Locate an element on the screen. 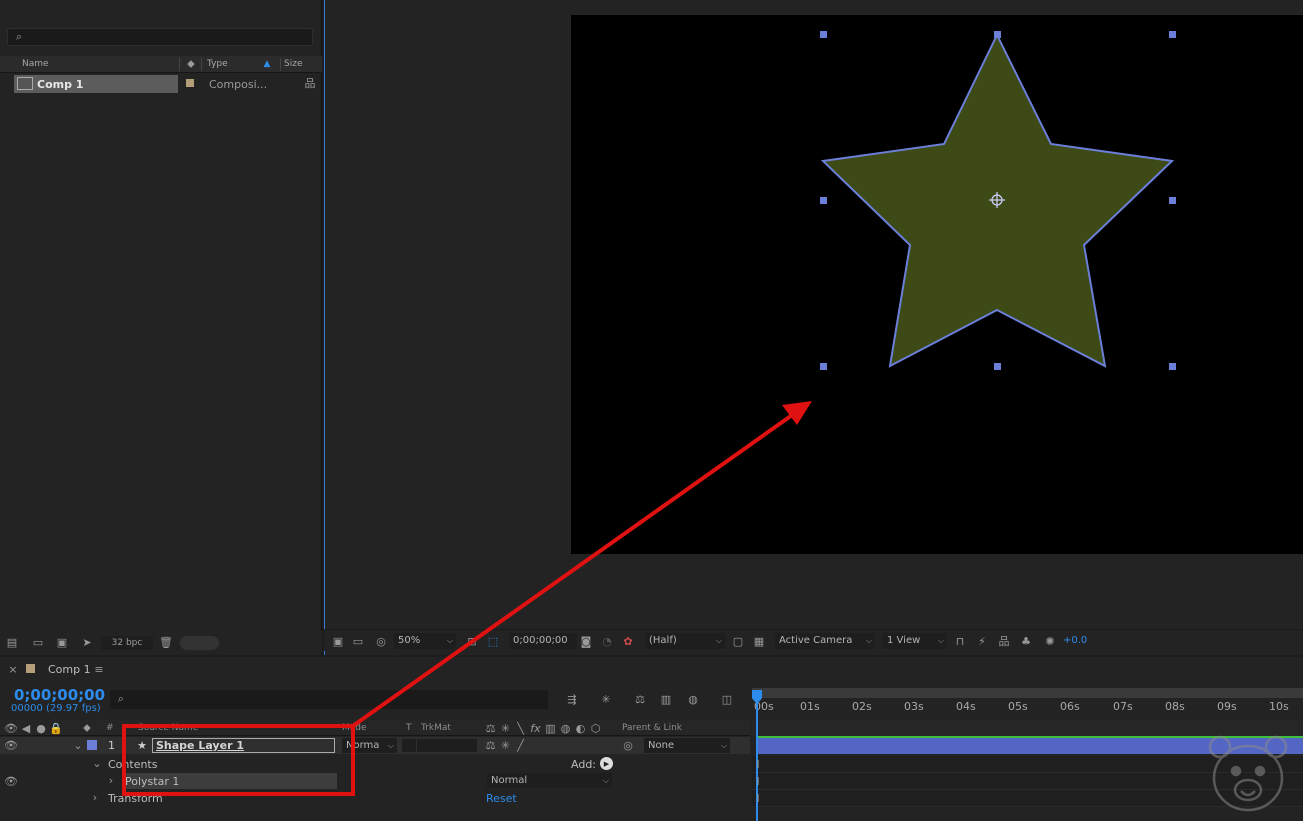  quality-switch-icon: ╲ is located at coordinates (520, 728).